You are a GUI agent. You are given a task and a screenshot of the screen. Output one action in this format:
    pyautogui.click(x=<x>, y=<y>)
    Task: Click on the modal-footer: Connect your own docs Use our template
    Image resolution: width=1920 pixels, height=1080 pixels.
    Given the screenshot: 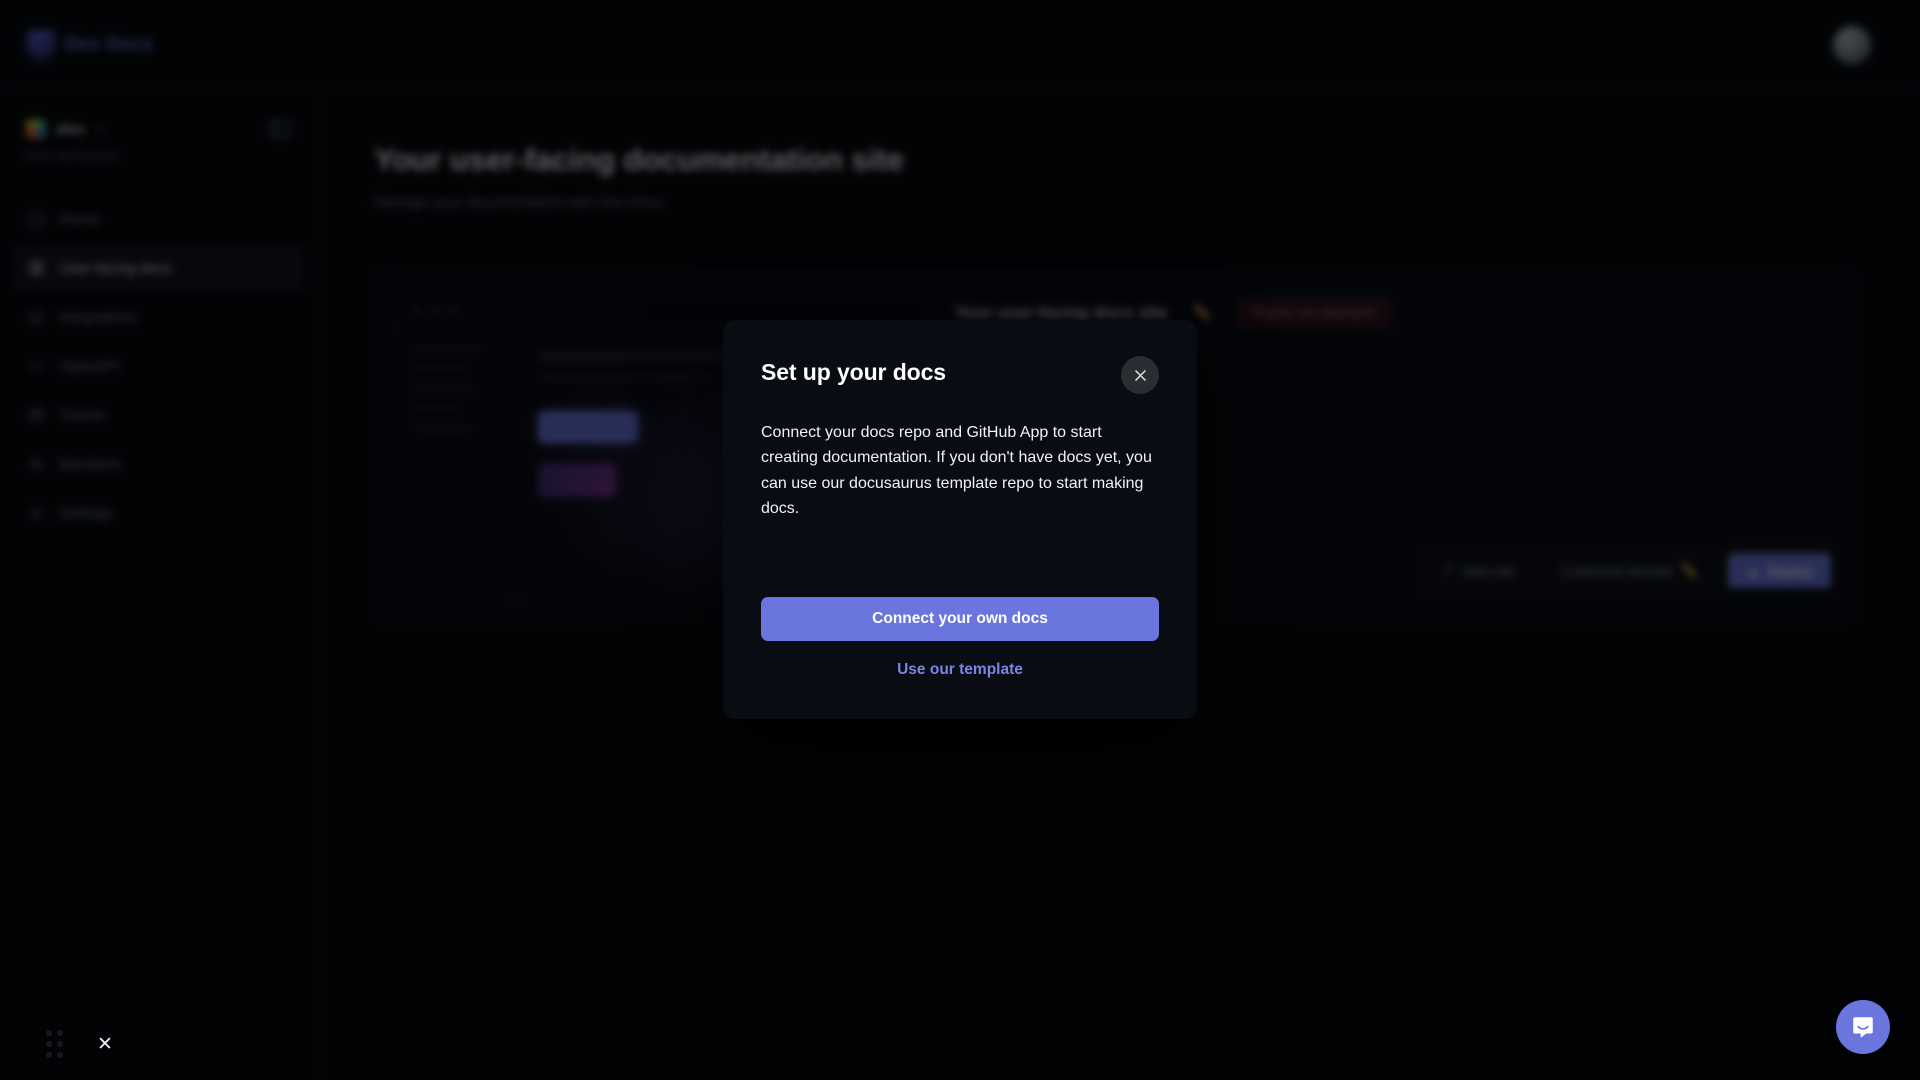 What is the action you would take?
    pyautogui.click(x=960, y=638)
    